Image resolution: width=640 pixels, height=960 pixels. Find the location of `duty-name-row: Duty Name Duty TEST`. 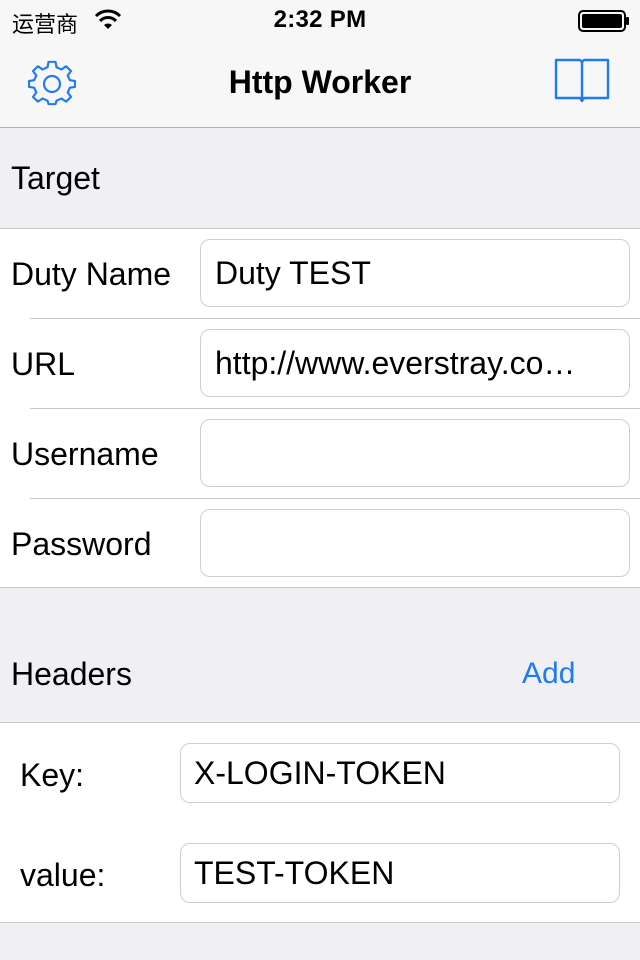

duty-name-row: Duty Name Duty TEST is located at coordinates (320, 274).